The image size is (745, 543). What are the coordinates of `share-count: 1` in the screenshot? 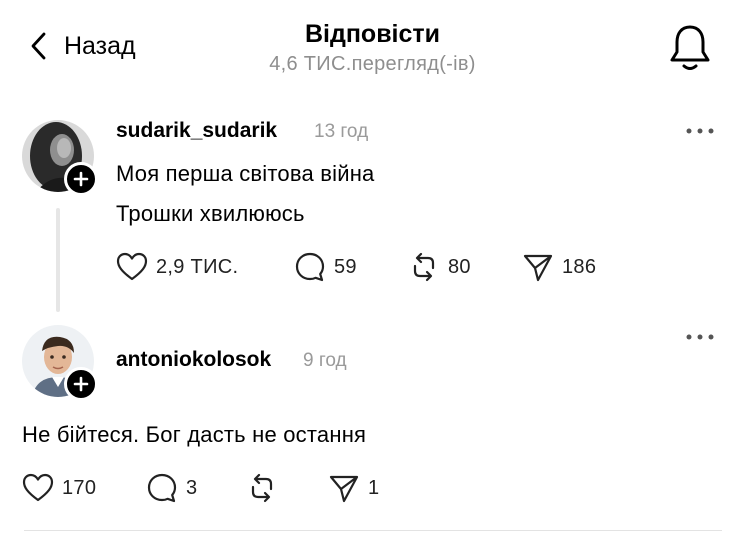 It's located at (374, 487).